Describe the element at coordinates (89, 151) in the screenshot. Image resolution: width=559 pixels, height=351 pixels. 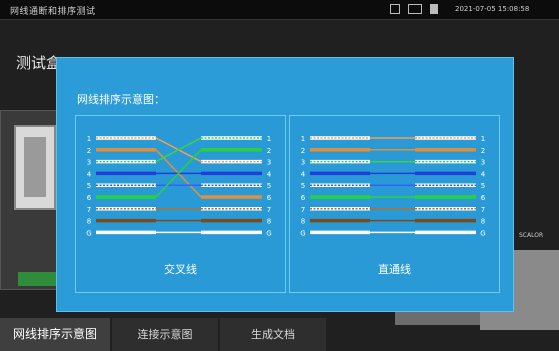
I see `crossover-pin-left: 2` at that location.